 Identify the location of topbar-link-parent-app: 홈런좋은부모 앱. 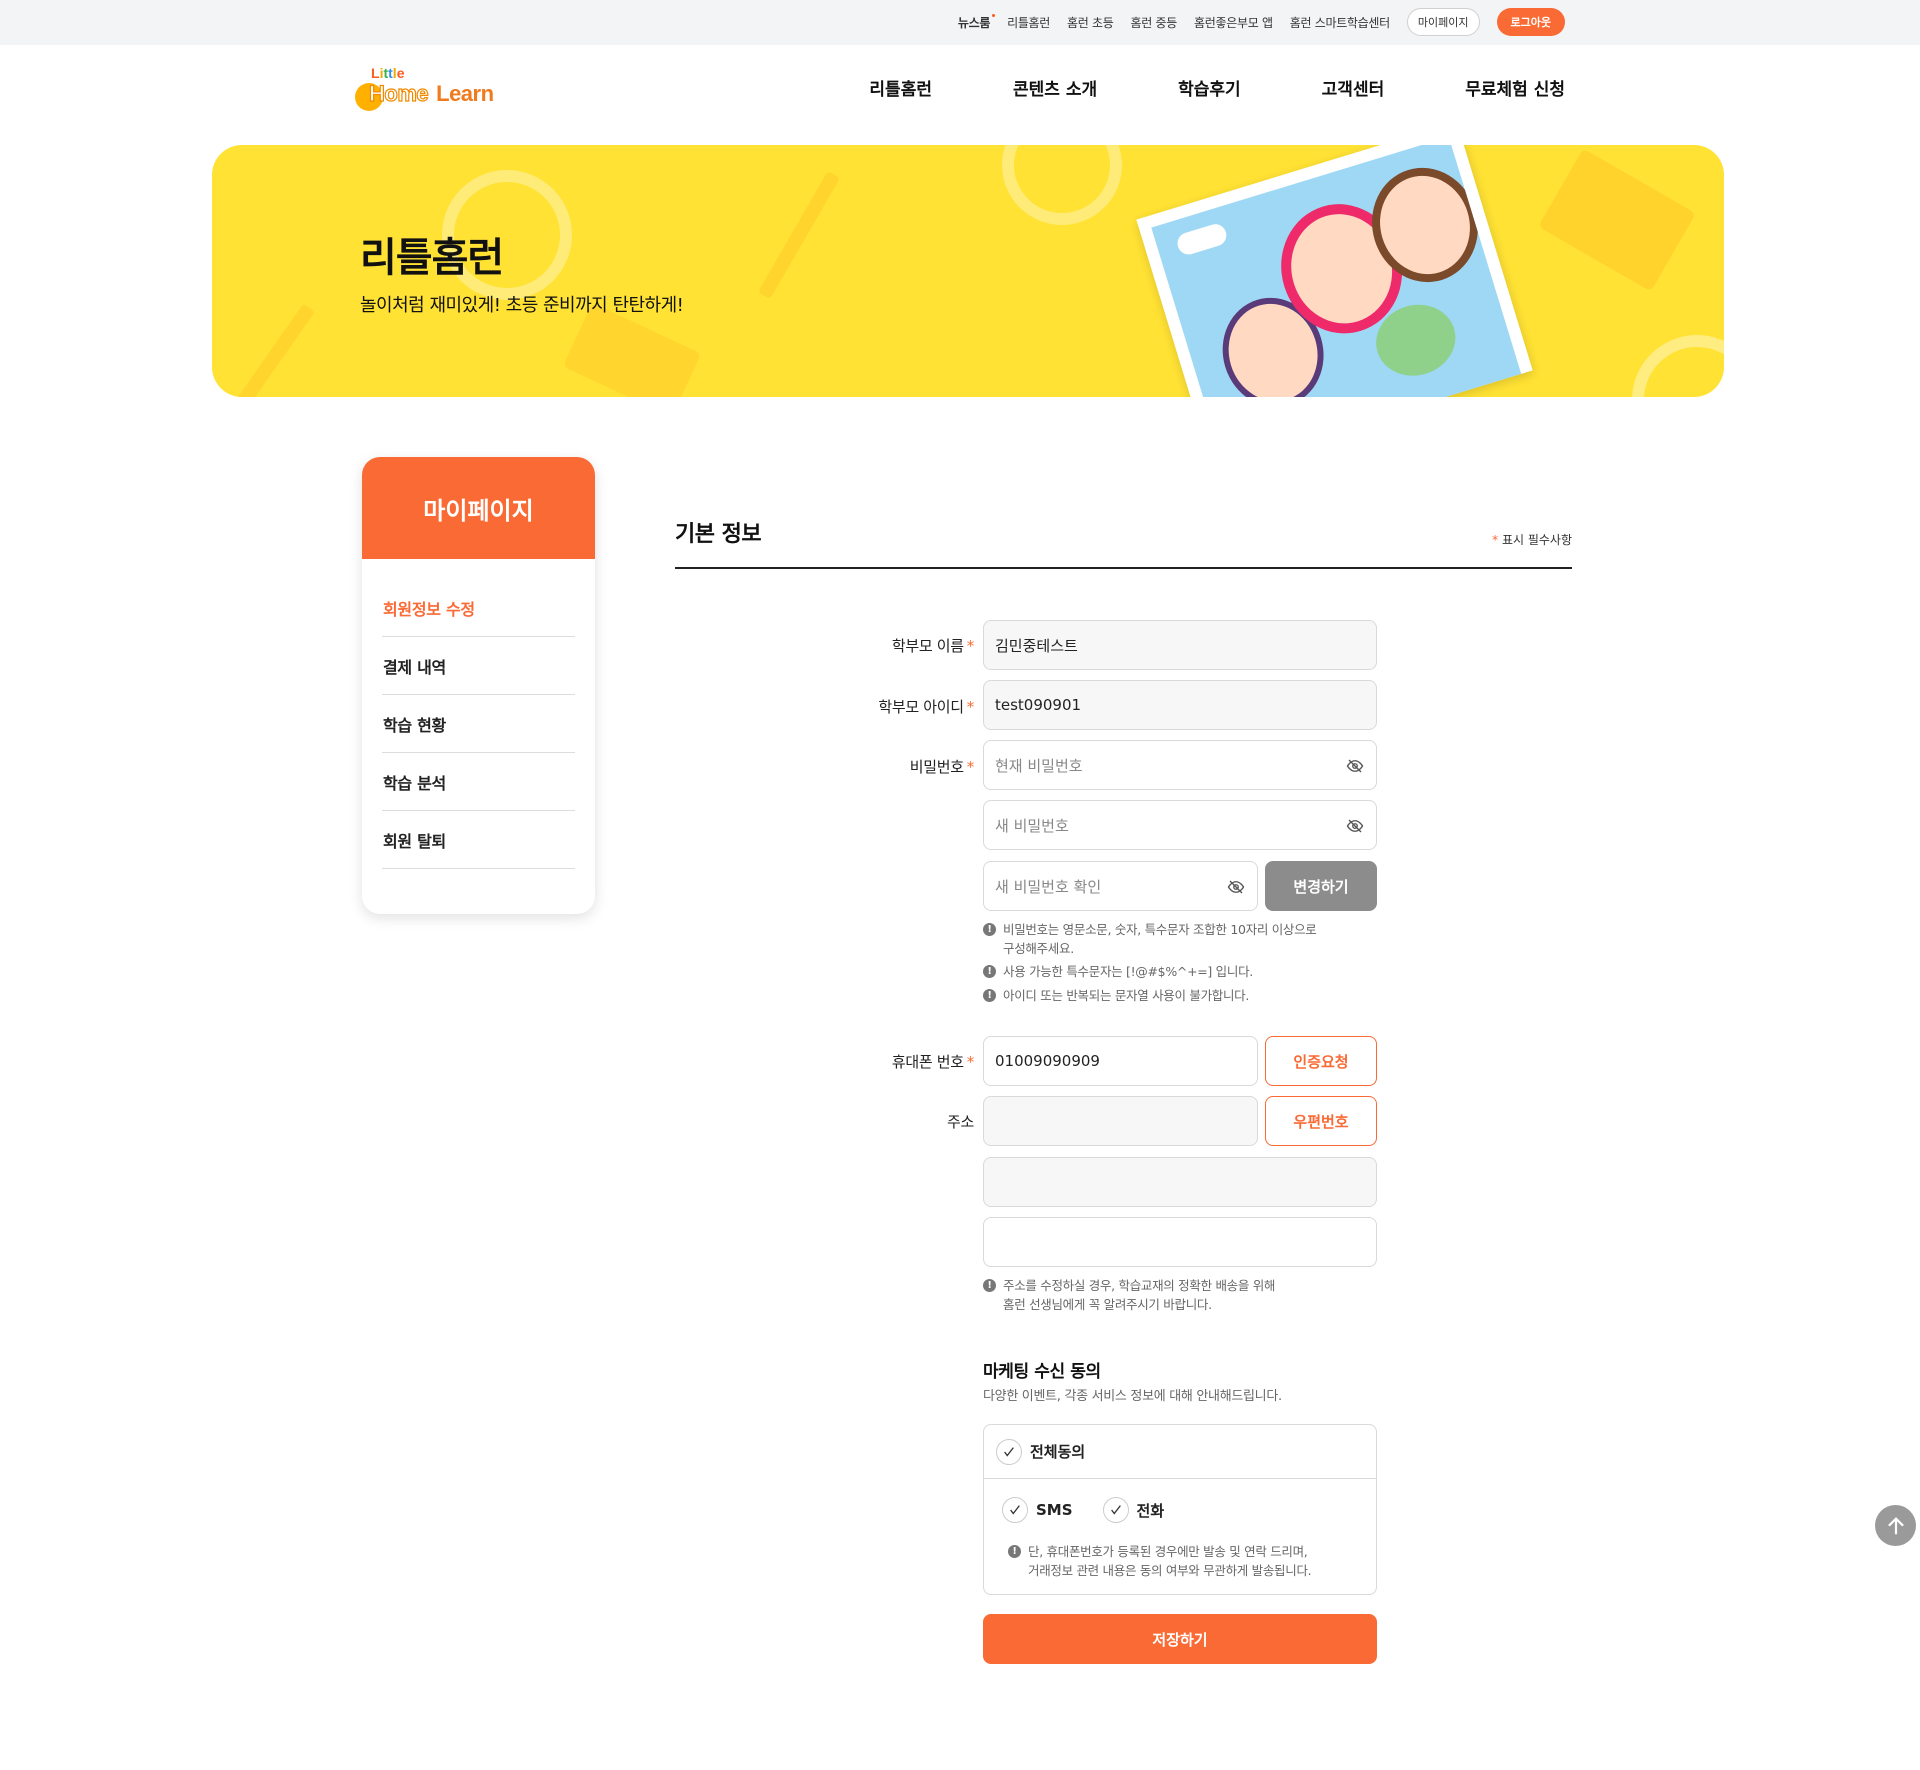
(1233, 22).